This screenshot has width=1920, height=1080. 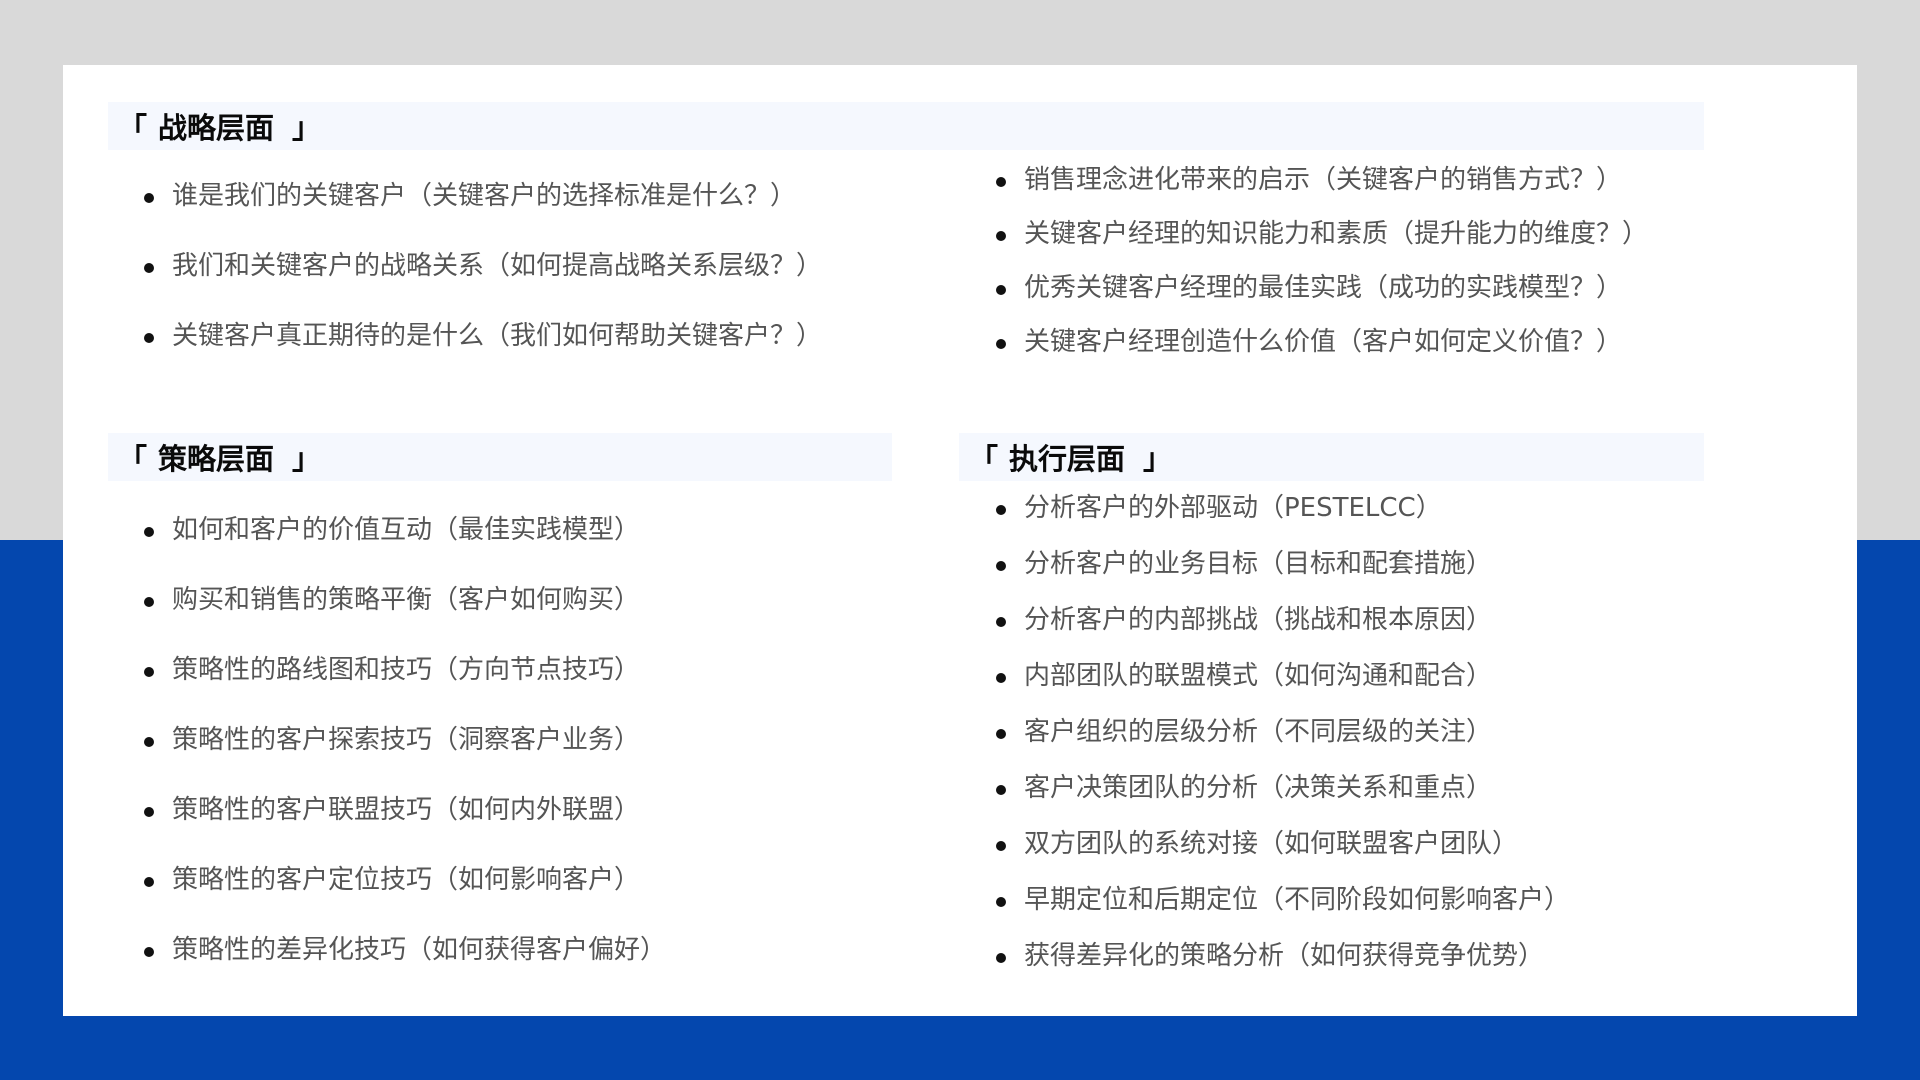 I want to click on list-item: 分析客户的内部挑战（挑战和根本原因）, so click(x=1273, y=620).